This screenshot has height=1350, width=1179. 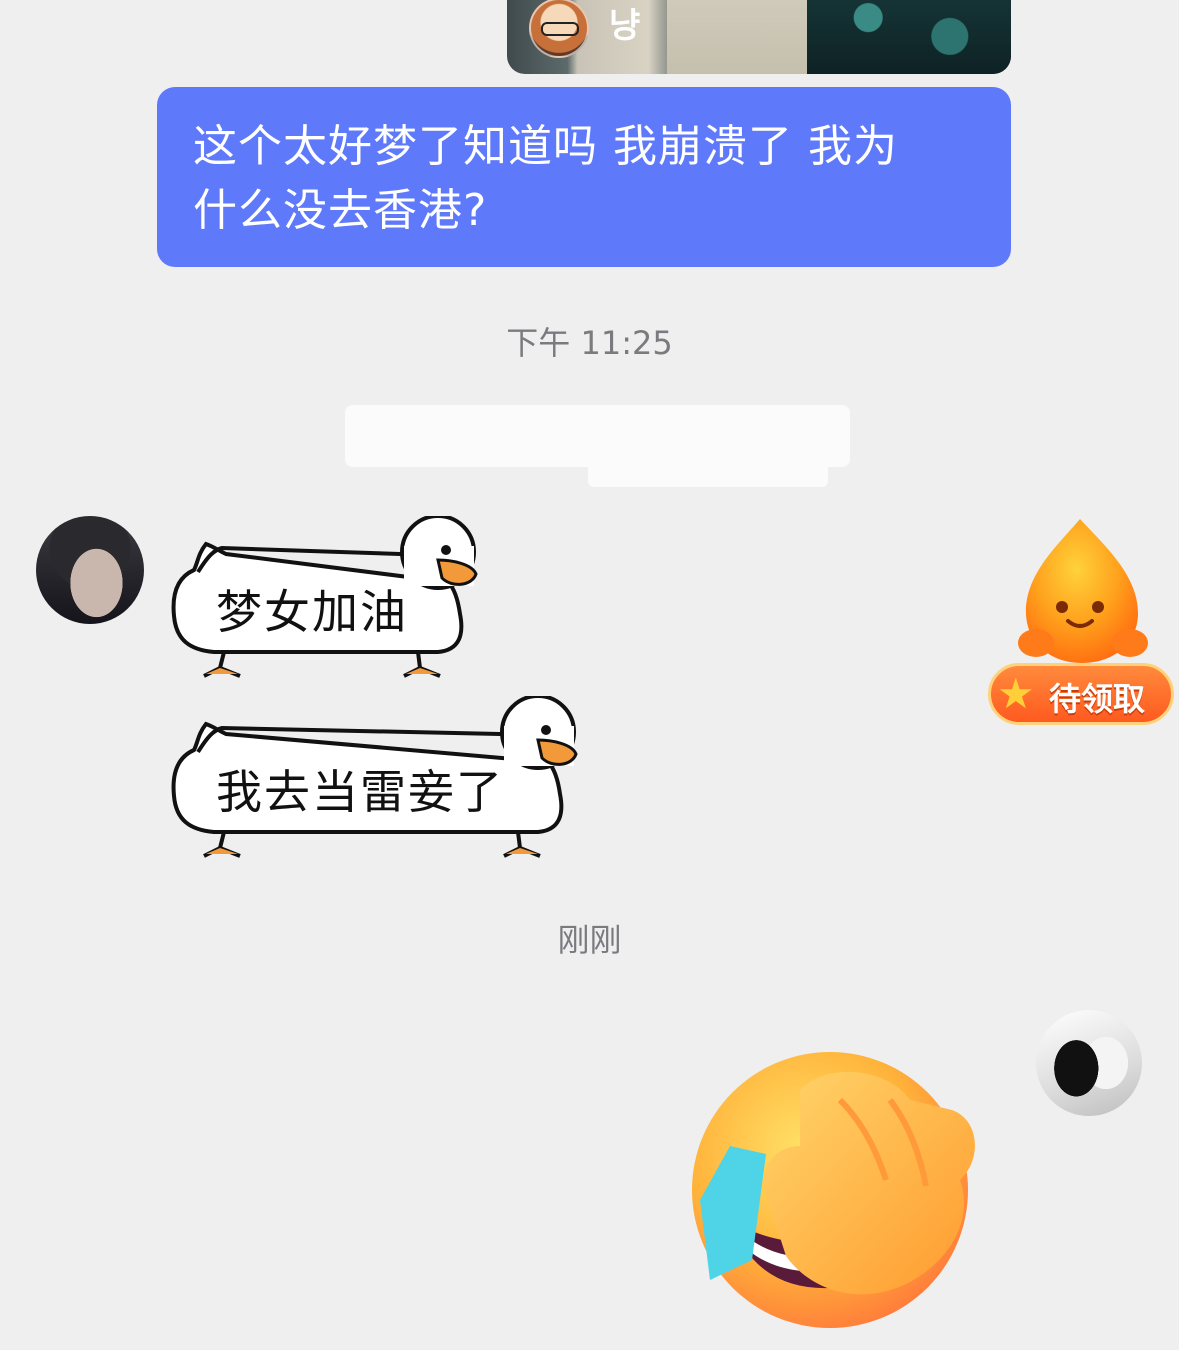 I want to click on duck-sticker-text: 我去当雷妾了, so click(x=360, y=792).